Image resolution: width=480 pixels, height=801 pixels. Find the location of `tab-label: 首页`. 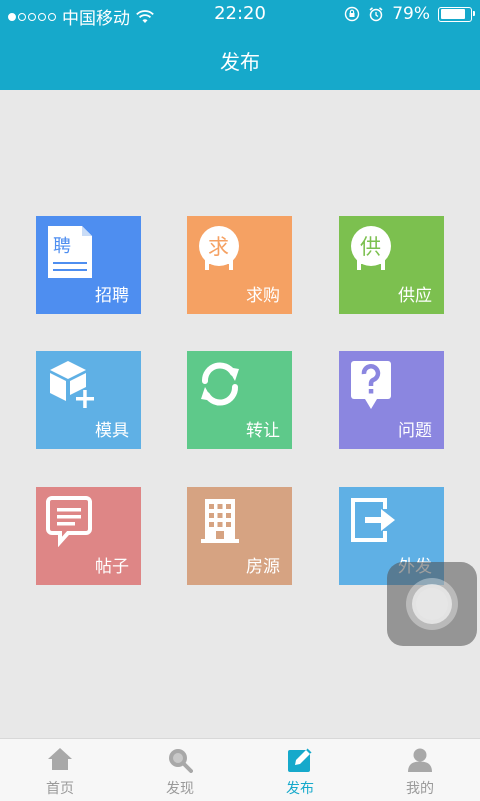

tab-label: 首页 is located at coordinates (60, 789).